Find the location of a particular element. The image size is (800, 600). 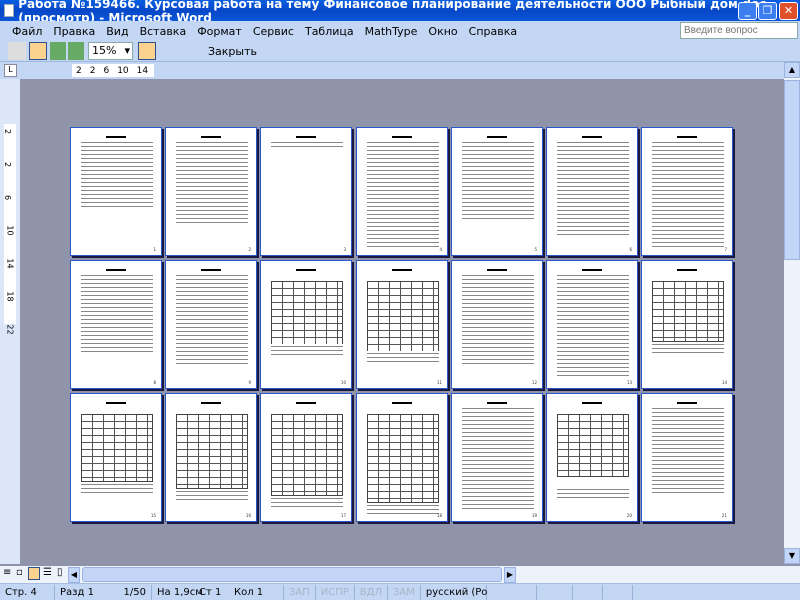

page-thumbnail: 8 is located at coordinates (116, 324).